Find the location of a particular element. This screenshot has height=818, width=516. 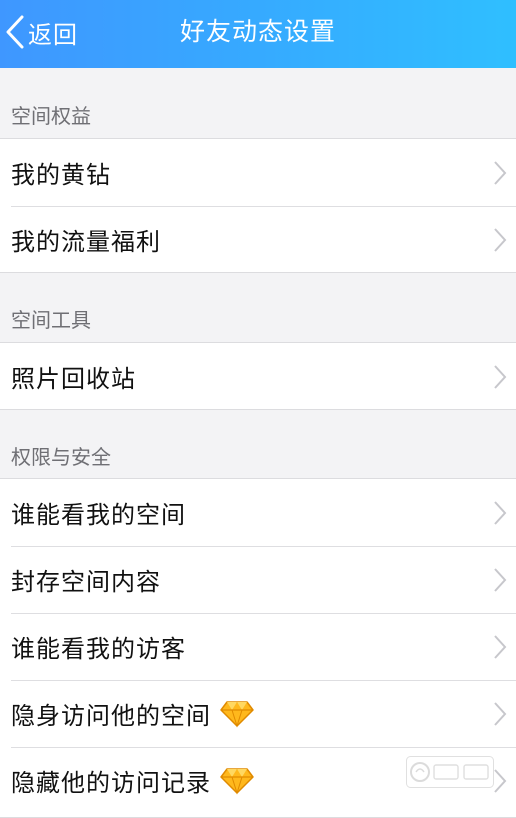

list-item-who-can-view-space: 谁能看我的空间 is located at coordinates (258, 512).